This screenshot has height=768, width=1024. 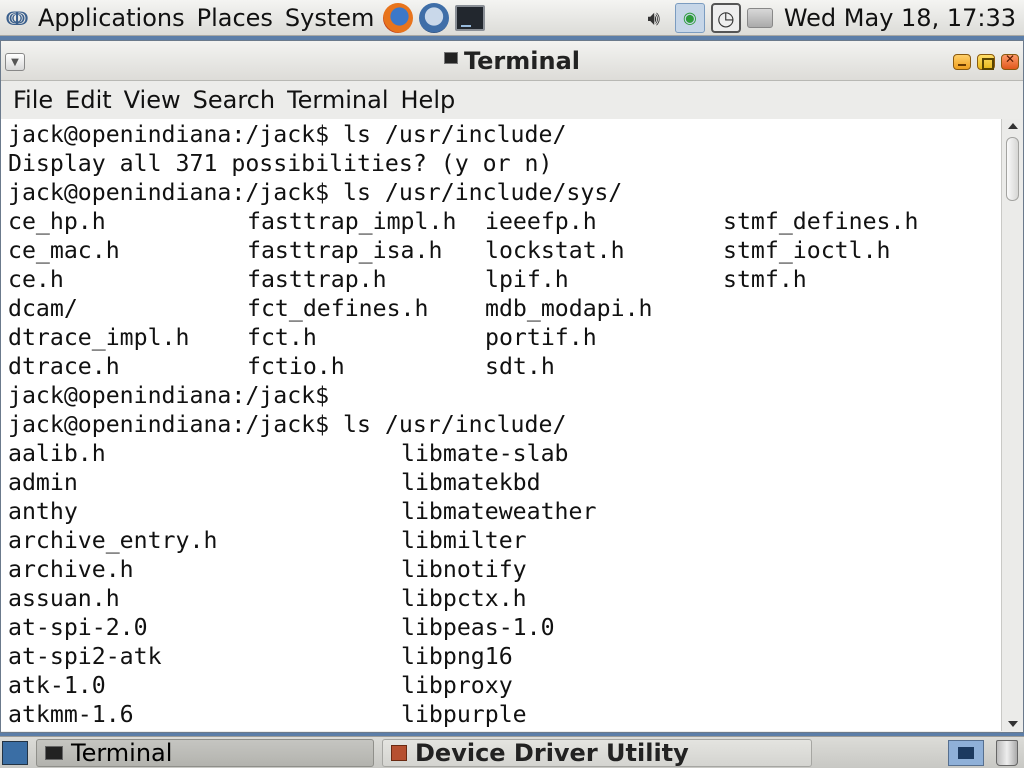 What do you see at coordinates (64, 366) in the screenshot?
I see `file-entry: dtrace.h` at bounding box center [64, 366].